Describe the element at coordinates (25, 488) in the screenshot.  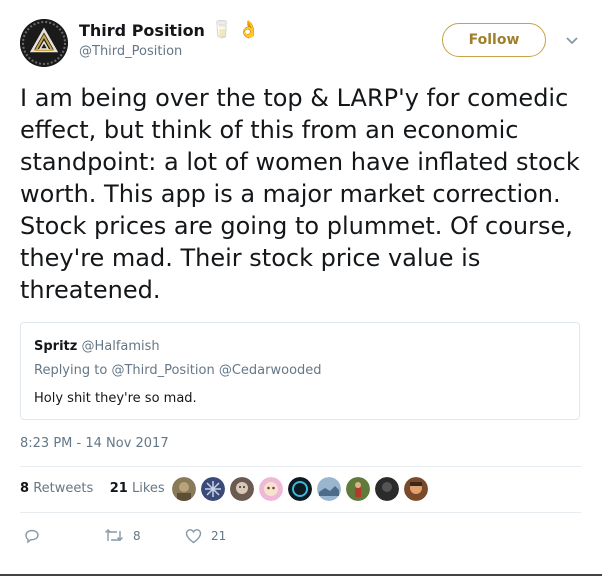
I see `retweets-count: 8` at that location.